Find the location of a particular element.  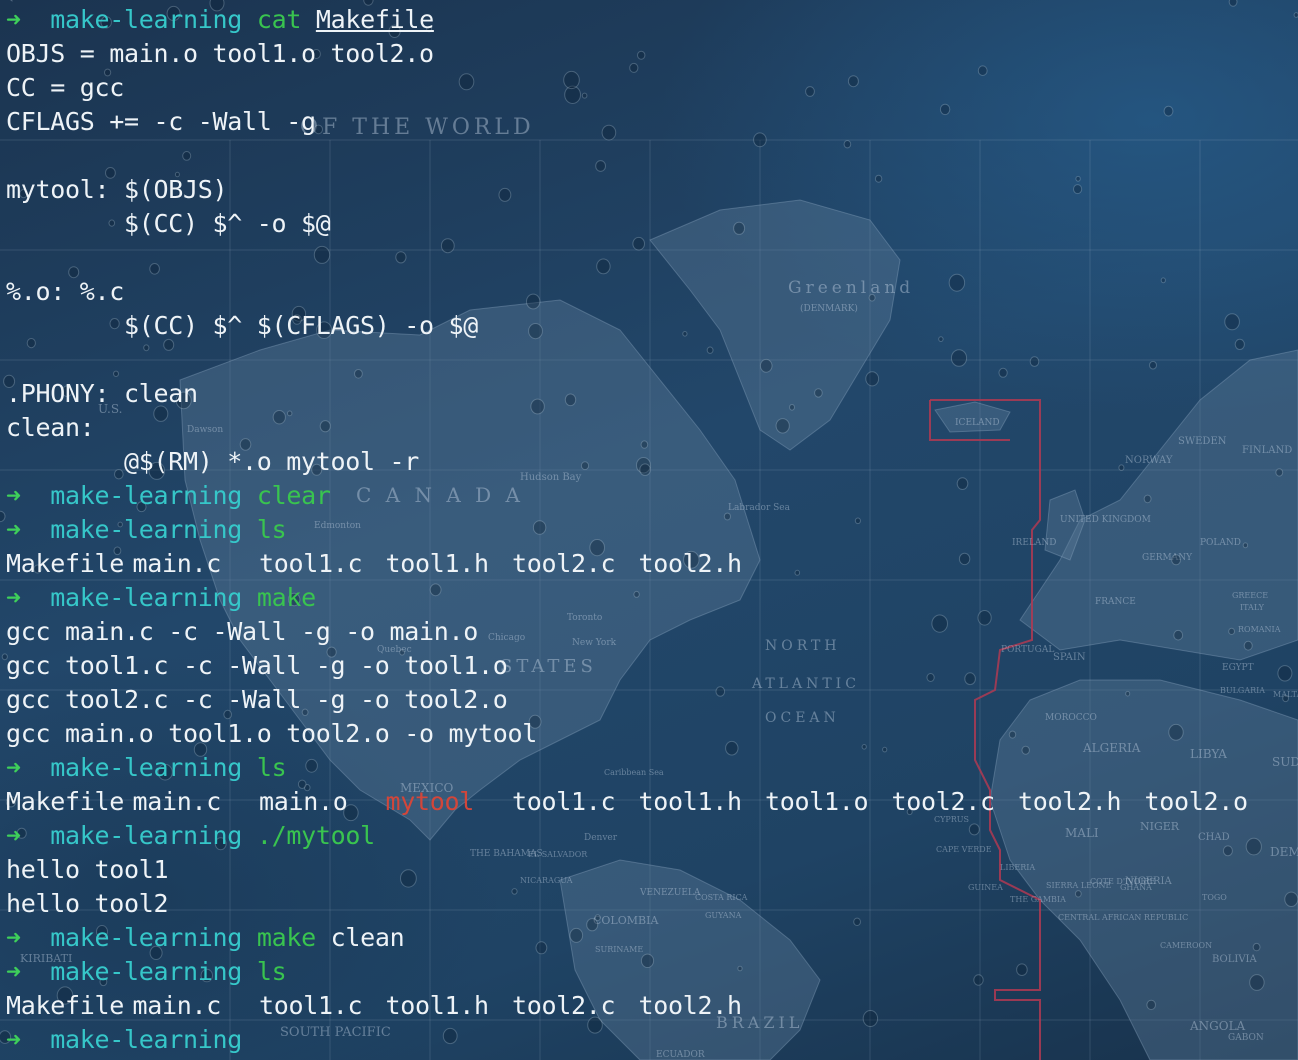

output-line: gcc main.o tool1.o tool2.o -o mytool is located at coordinates (272, 733).